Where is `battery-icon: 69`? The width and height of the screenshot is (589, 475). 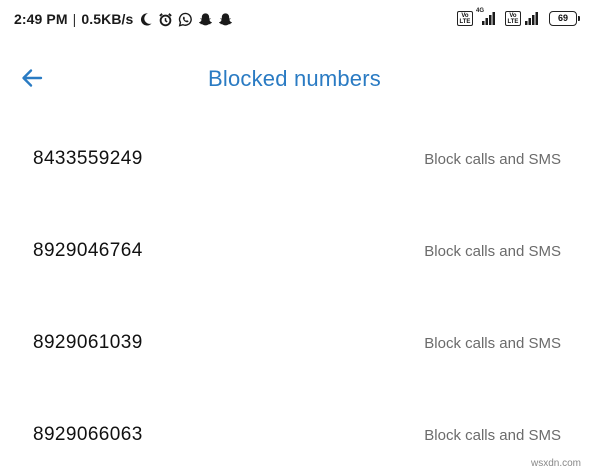 battery-icon: 69 is located at coordinates (564, 18).